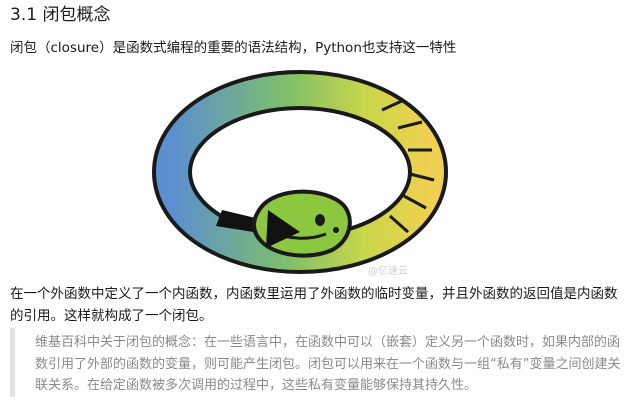 The height and width of the screenshot is (403, 630). I want to click on watermark-text: @亿速云, so click(388, 271).